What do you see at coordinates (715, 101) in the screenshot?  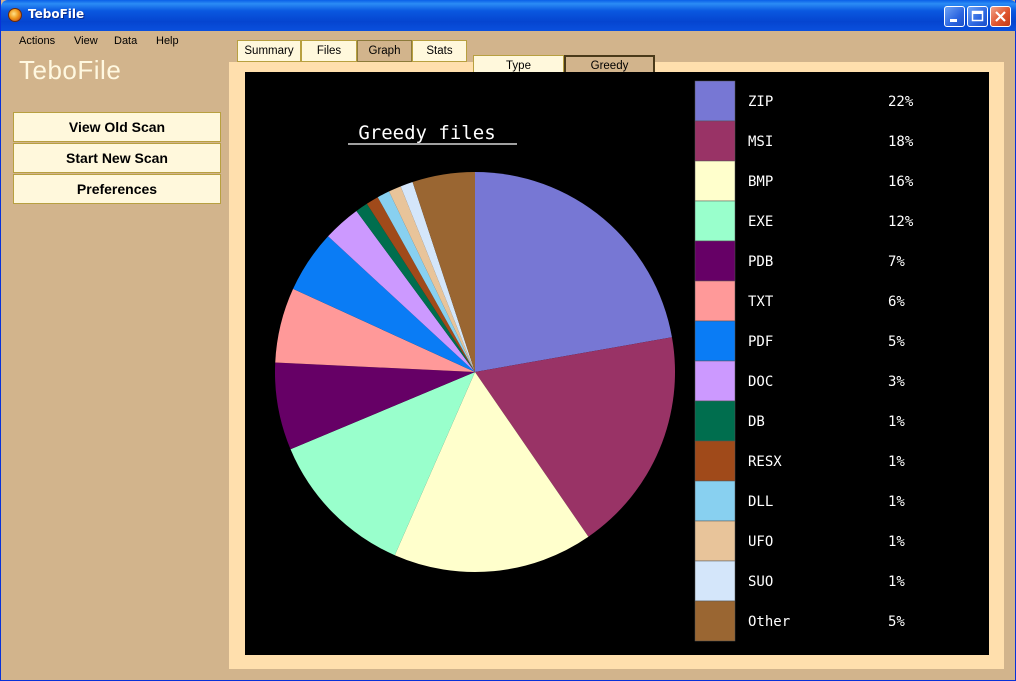 I see `legend-swatch-zip` at bounding box center [715, 101].